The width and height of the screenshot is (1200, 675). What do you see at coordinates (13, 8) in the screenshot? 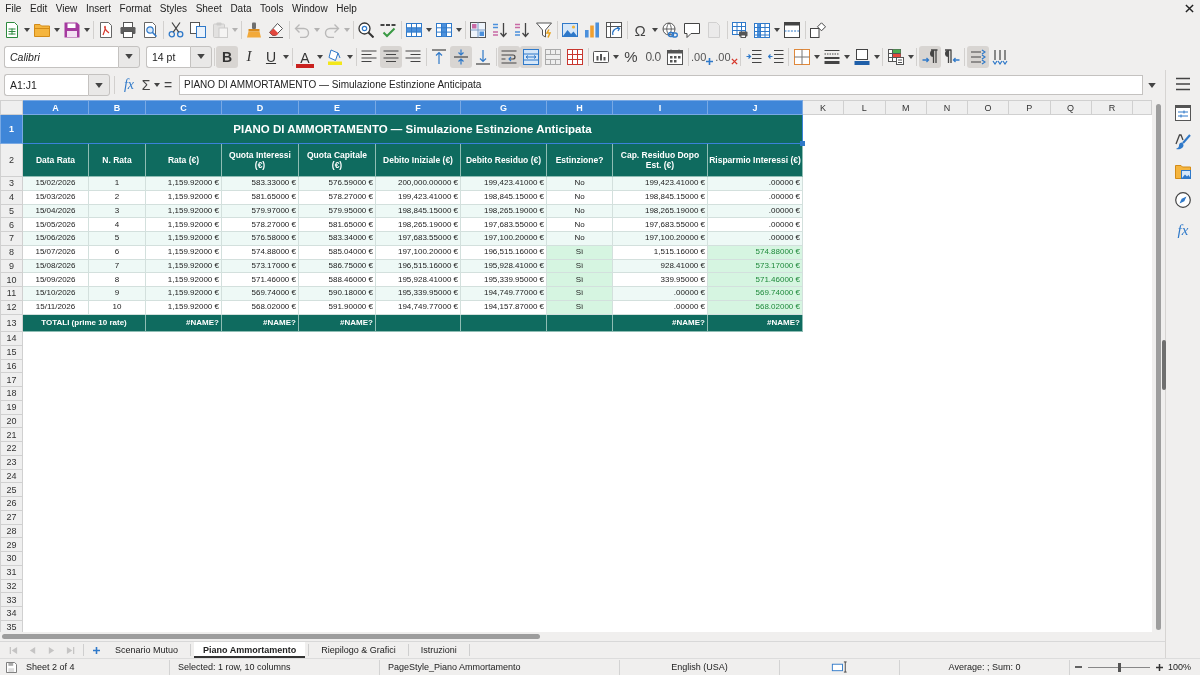
I see `menu-item: File` at bounding box center [13, 8].